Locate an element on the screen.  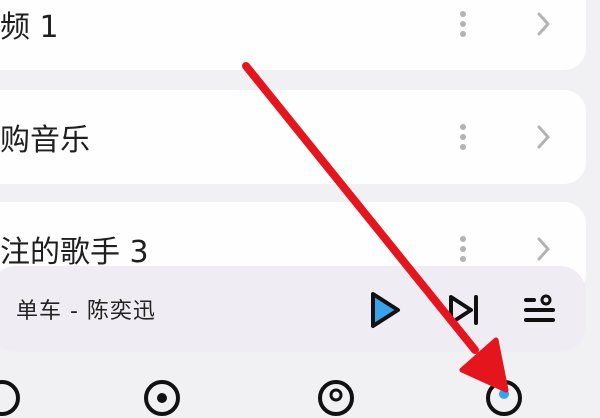
play-icon is located at coordinates (384, 310).